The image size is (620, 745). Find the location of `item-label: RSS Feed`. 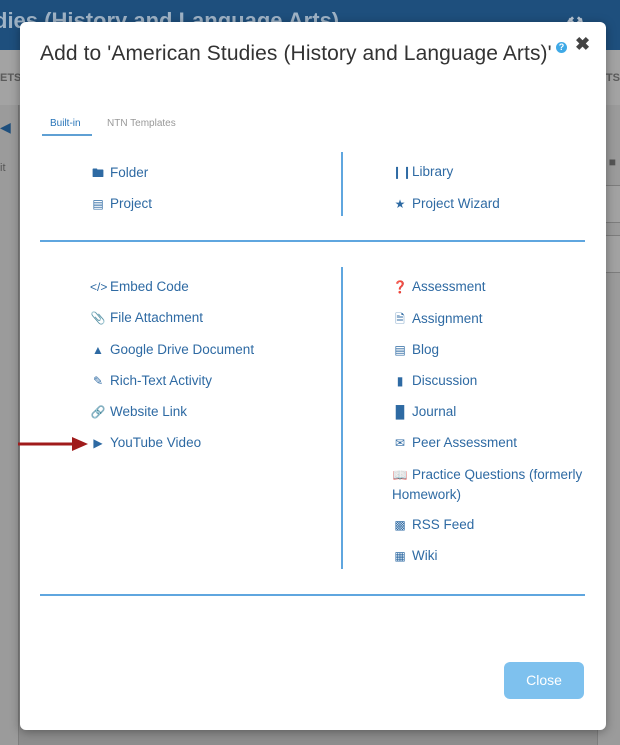

item-label: RSS Feed is located at coordinates (443, 524).